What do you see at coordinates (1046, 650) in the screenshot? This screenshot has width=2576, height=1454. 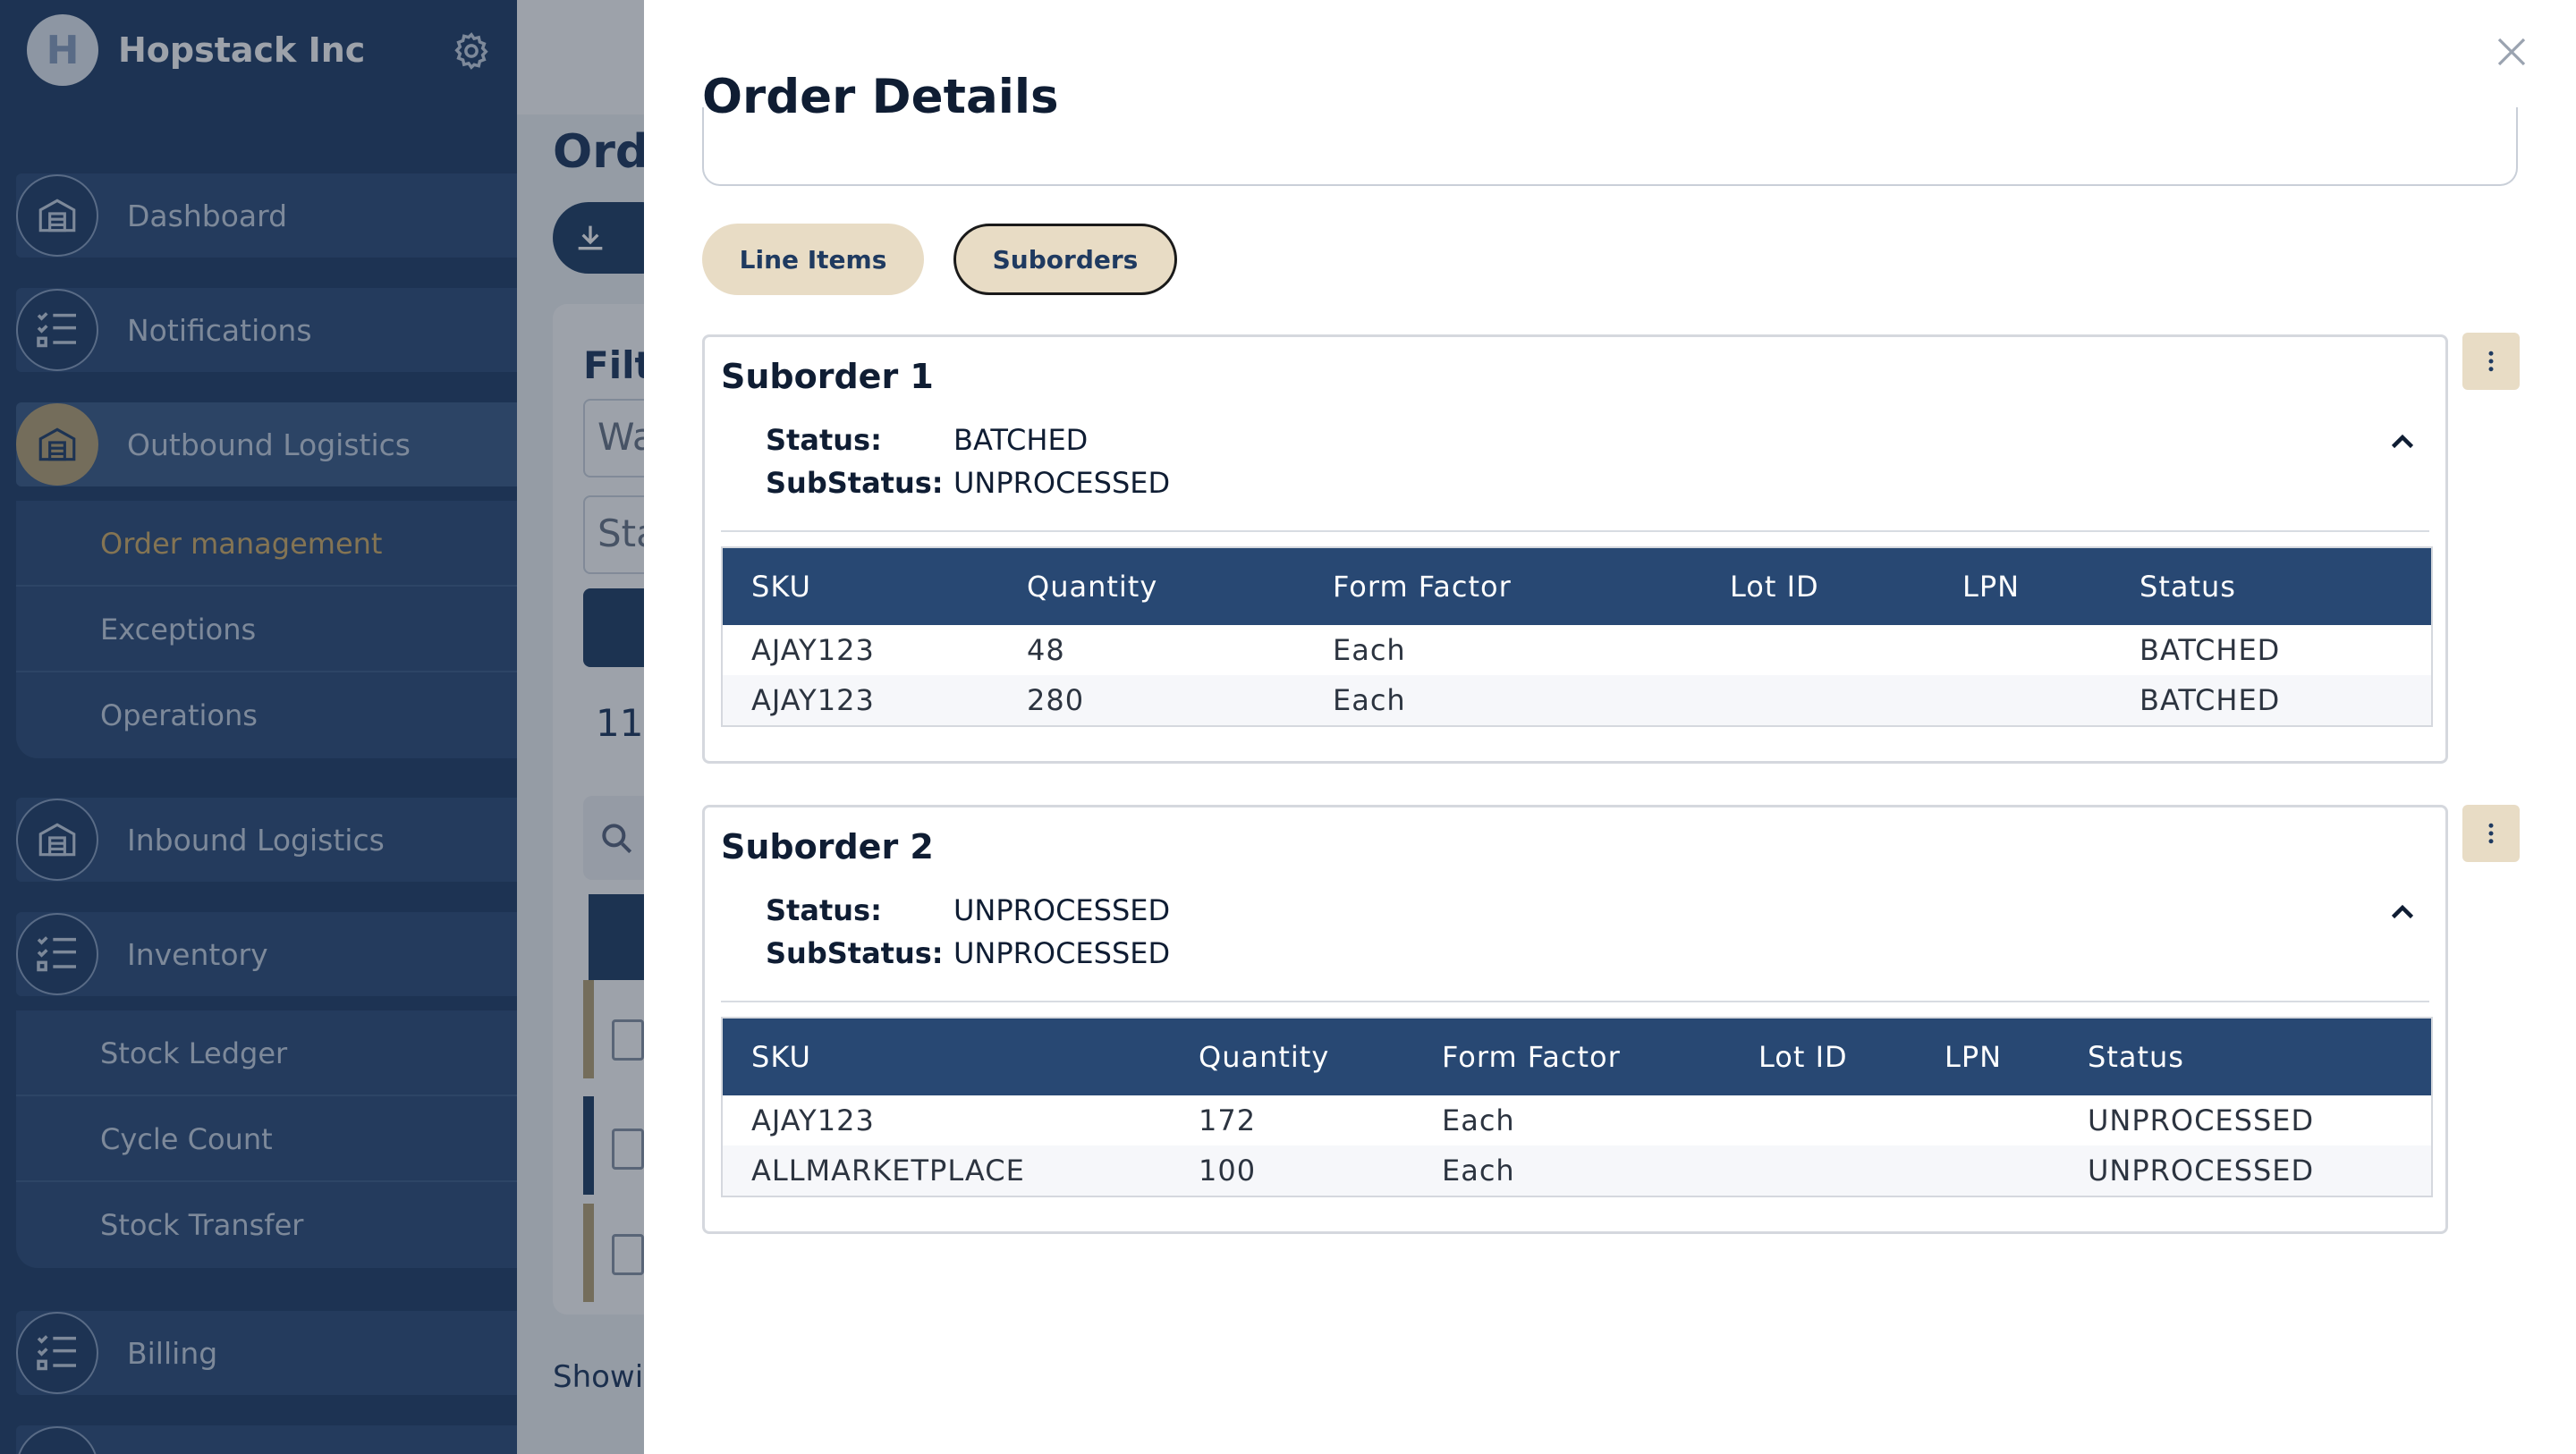 I see `cell-quantity: 48` at bounding box center [1046, 650].